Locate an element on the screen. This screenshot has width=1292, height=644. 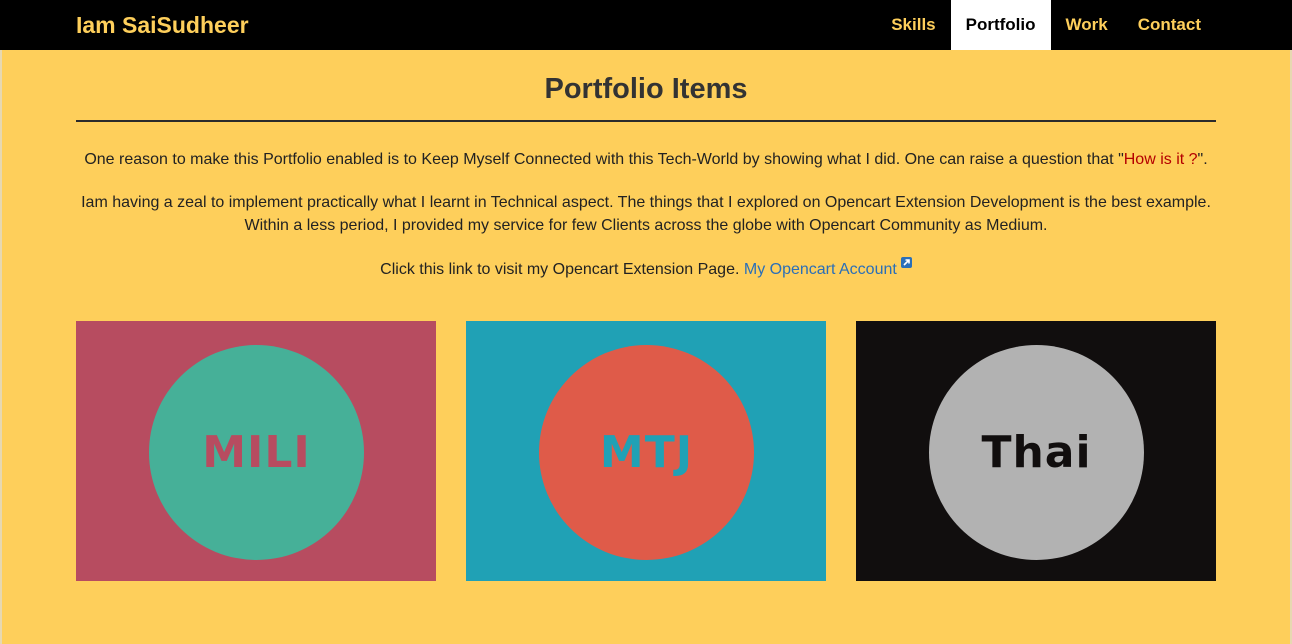
nav-work: Work is located at coordinates (1087, 25).